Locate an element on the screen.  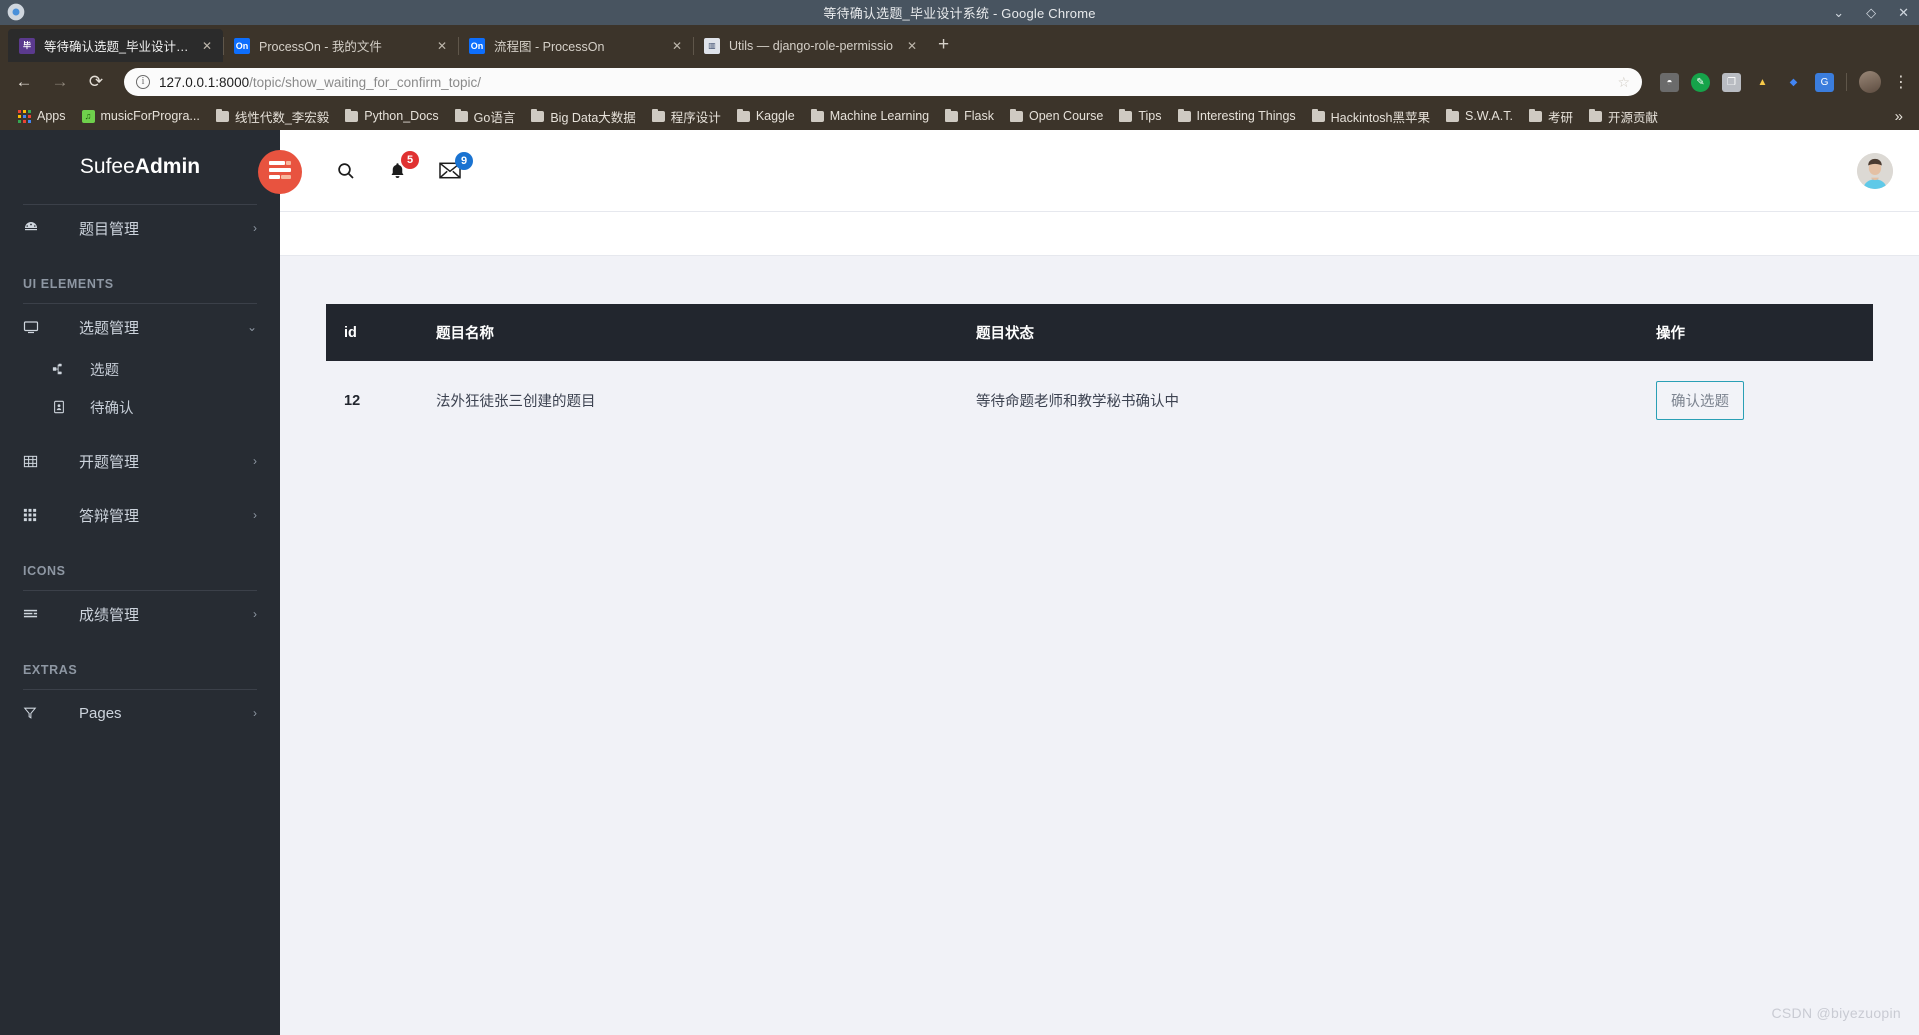
profile-avatar is located at coordinates (1870, 82).